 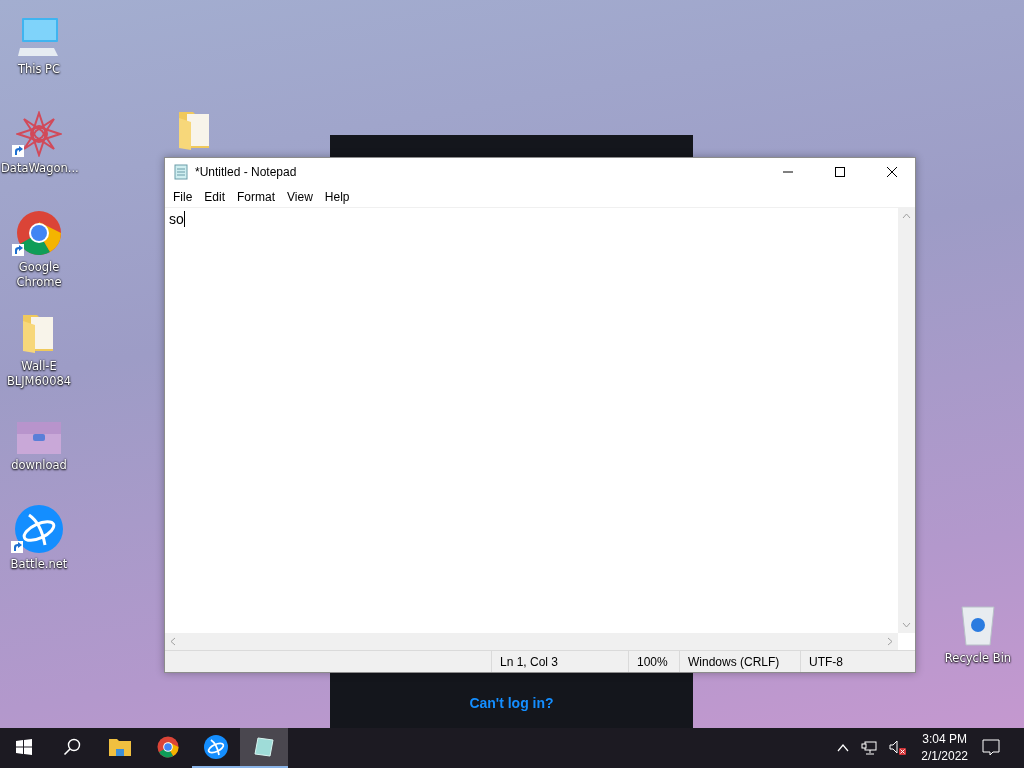 What do you see at coordinates (337, 196) in the screenshot?
I see `menu-item: Help` at bounding box center [337, 196].